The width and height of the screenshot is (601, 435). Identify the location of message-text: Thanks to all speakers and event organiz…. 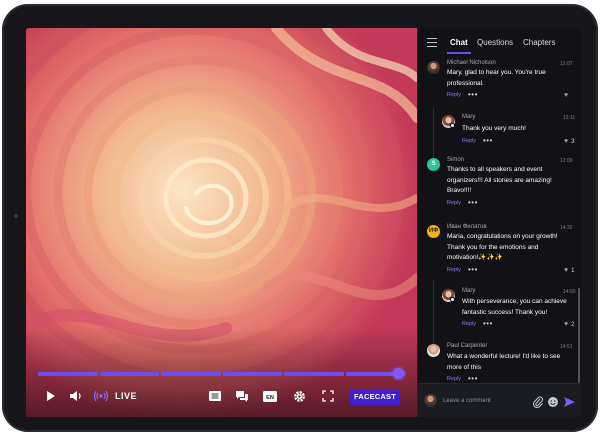
(499, 180).